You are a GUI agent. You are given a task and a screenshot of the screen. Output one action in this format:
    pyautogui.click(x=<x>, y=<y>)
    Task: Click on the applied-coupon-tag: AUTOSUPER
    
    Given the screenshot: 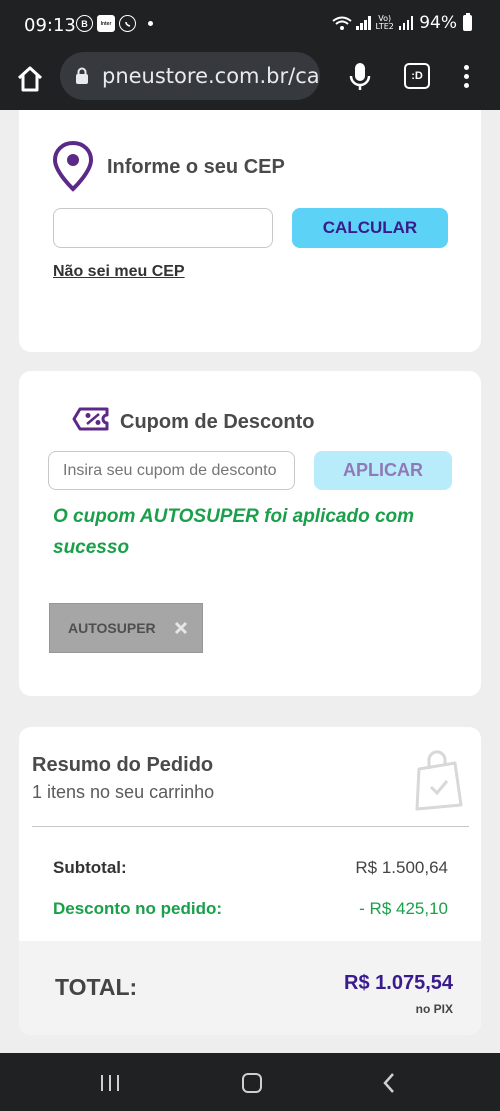 What is the action you would take?
    pyautogui.click(x=126, y=628)
    